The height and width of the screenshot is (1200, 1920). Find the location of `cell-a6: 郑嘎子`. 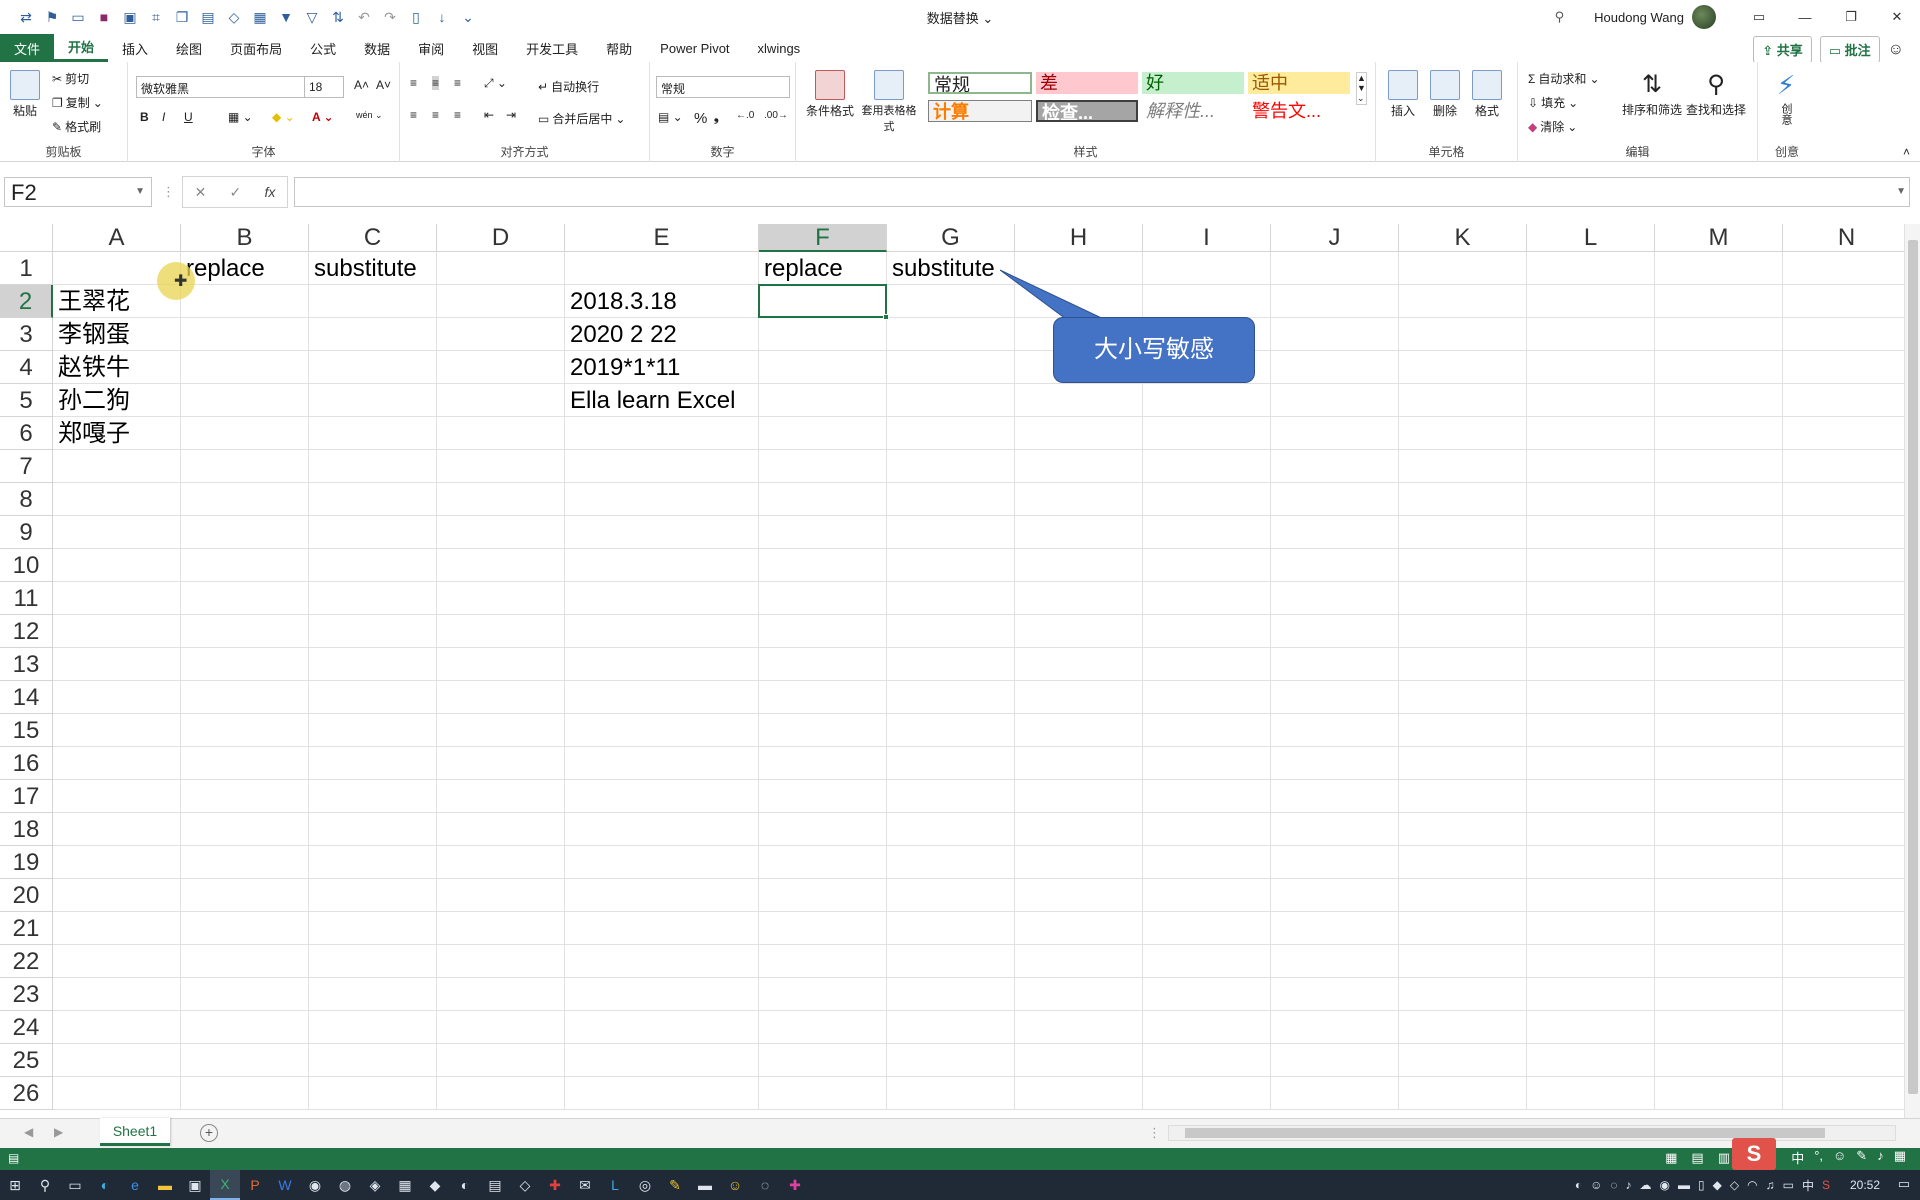

cell-a6: 郑嘎子 is located at coordinates (91, 433).